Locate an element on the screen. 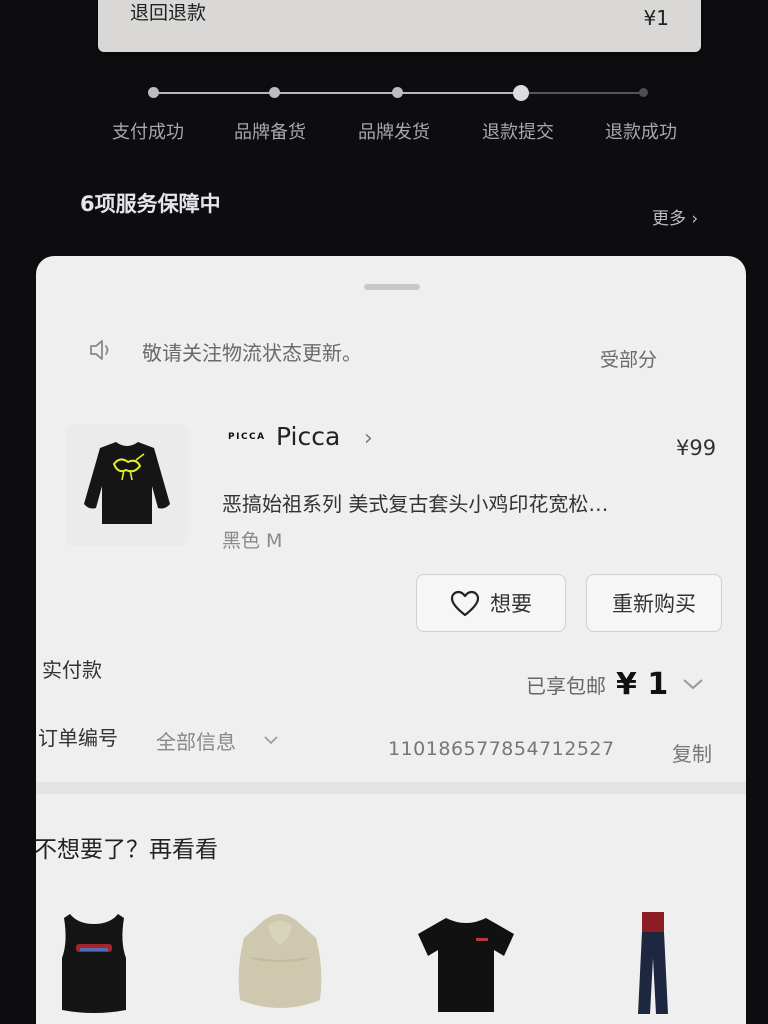 Image resolution: width=768 pixels, height=1024 pixels. product-price: ¥99 is located at coordinates (696, 448).